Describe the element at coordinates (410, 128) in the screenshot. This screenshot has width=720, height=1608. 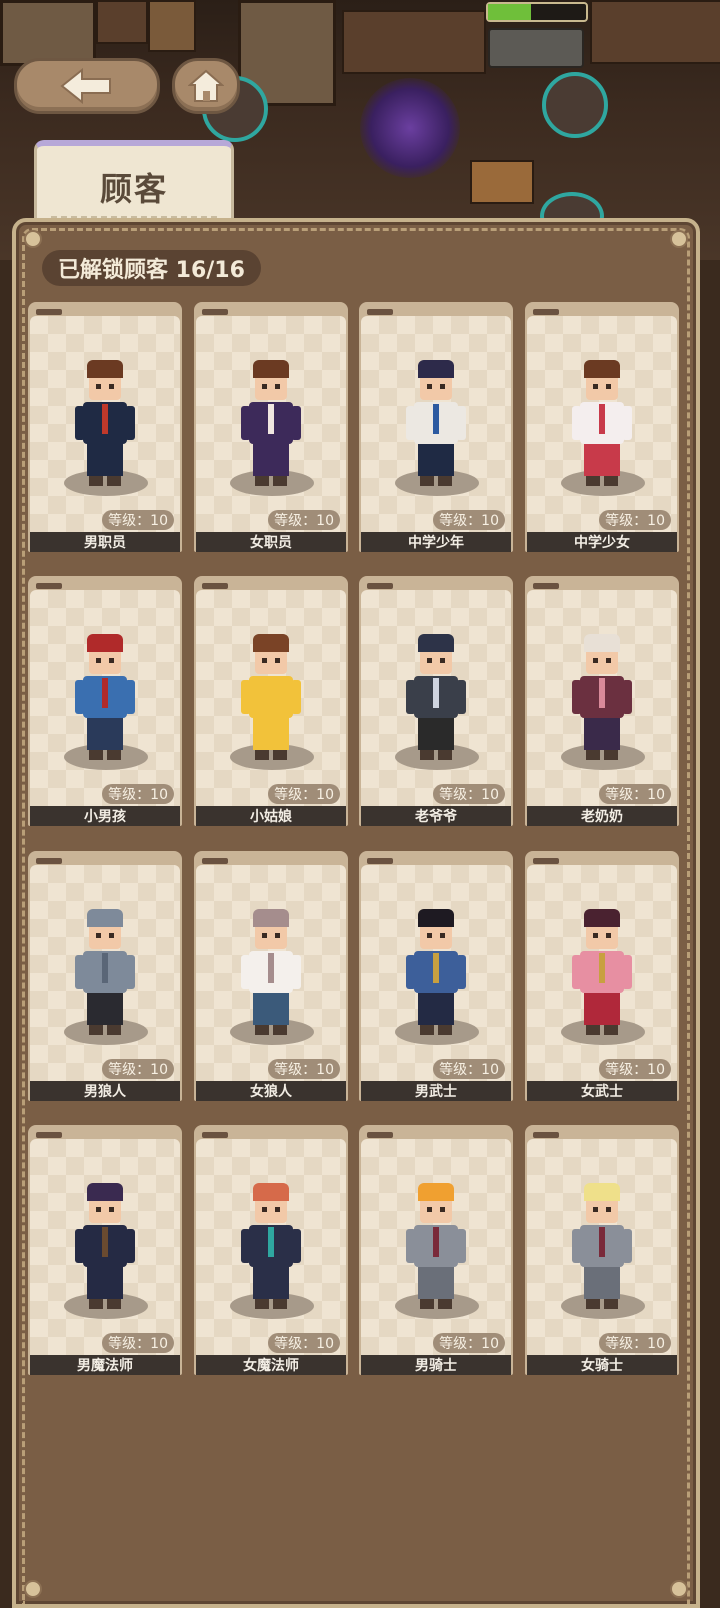
I see `magic-orb-decoration` at that location.